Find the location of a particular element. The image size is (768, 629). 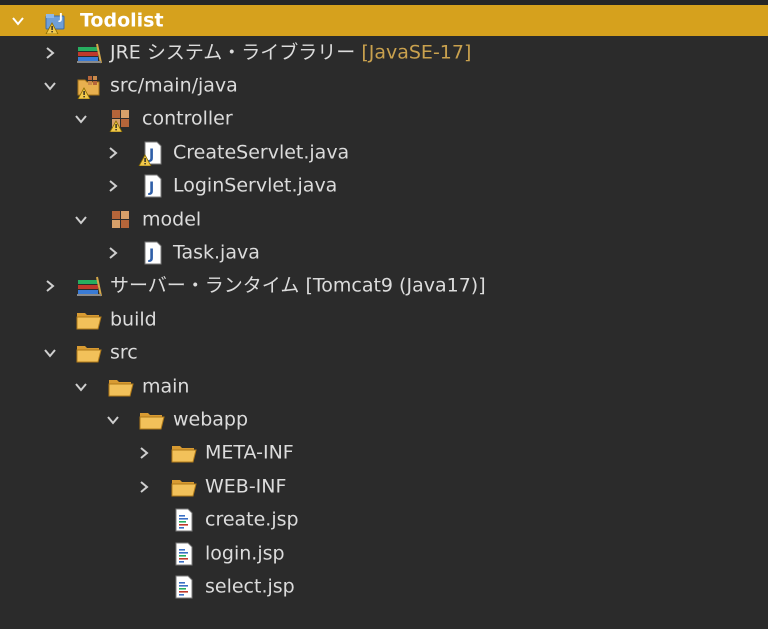

tree-item-select-jsp: select.jsp is located at coordinates (384, 586).